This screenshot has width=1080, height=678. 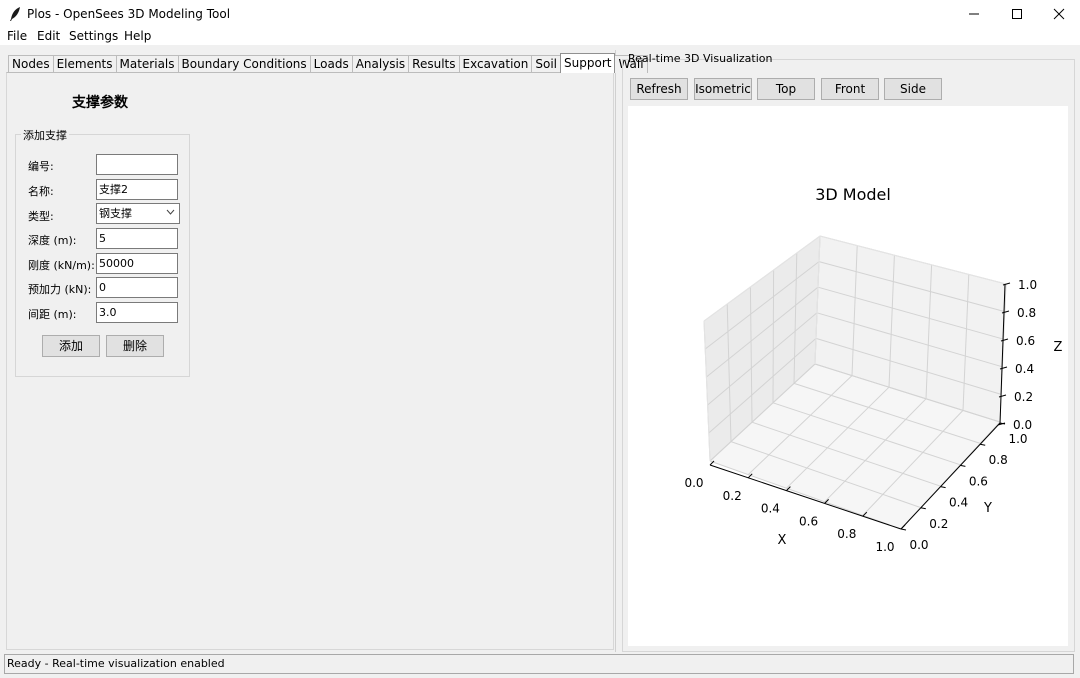 I want to click on z-tick-label: 0.6, so click(x=1025, y=341).